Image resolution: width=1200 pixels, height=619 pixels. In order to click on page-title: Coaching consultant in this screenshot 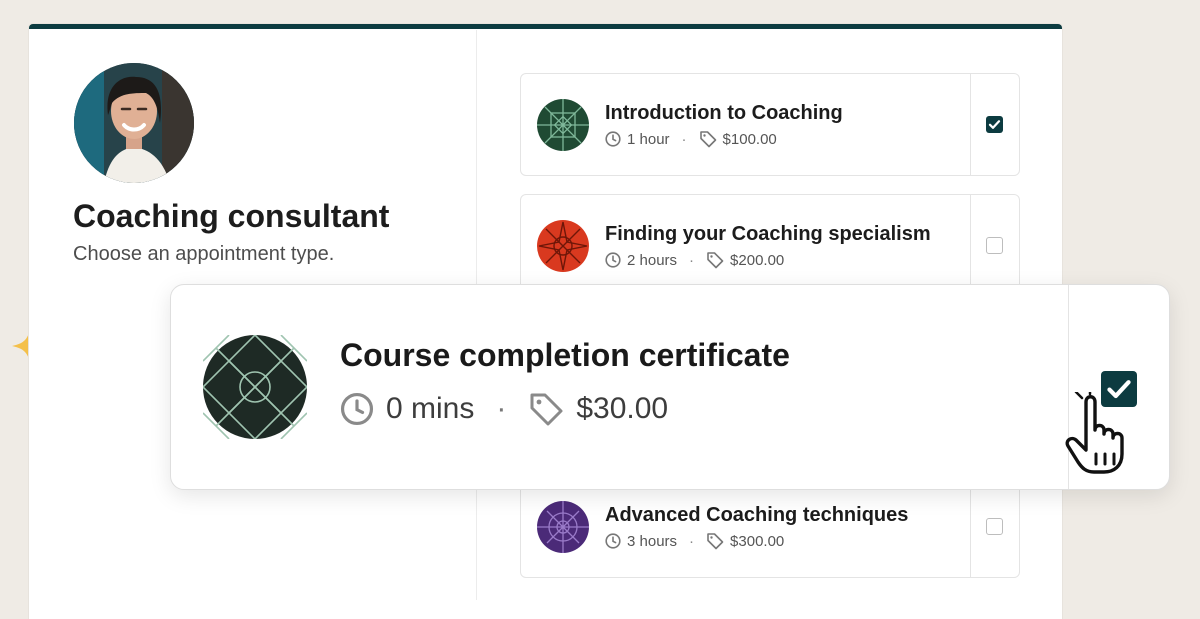, I will do `click(231, 216)`.